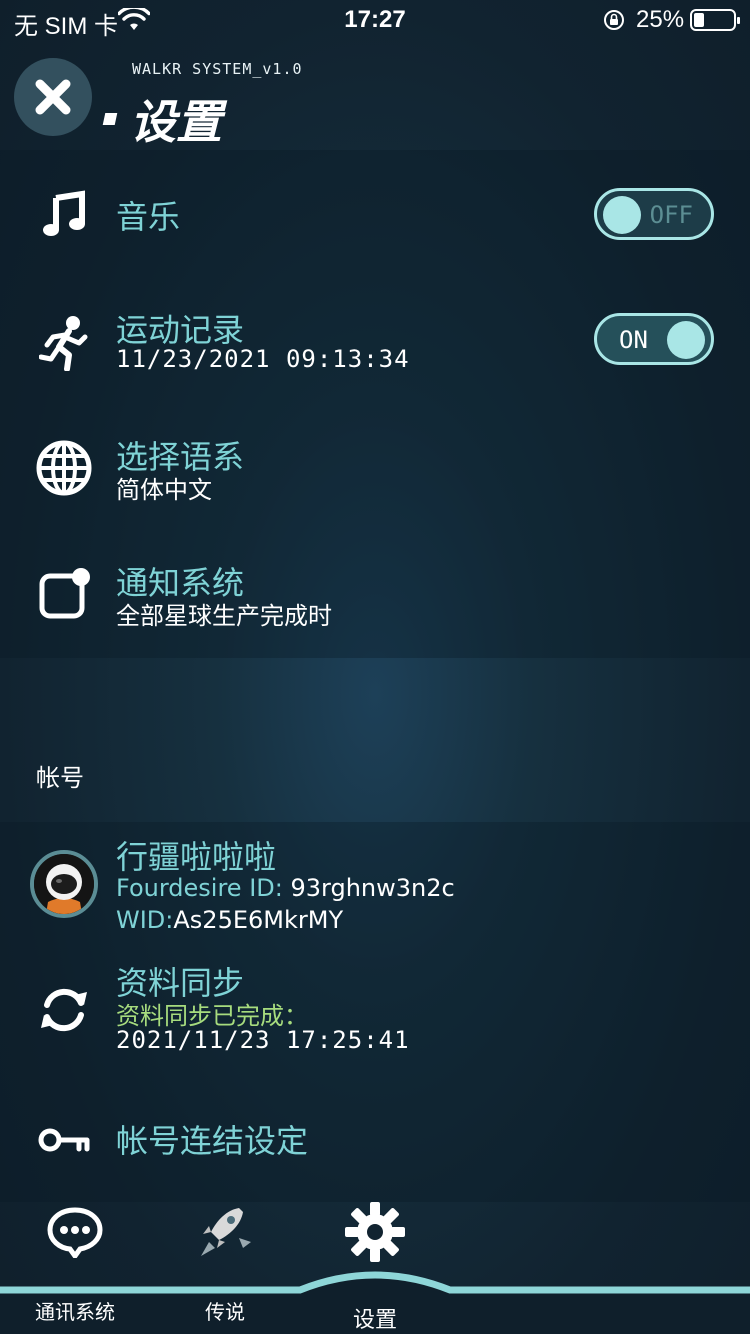 This screenshot has height=1334, width=750. What do you see at coordinates (176, 122) in the screenshot?
I see `page-title-text: 设置` at bounding box center [176, 122].